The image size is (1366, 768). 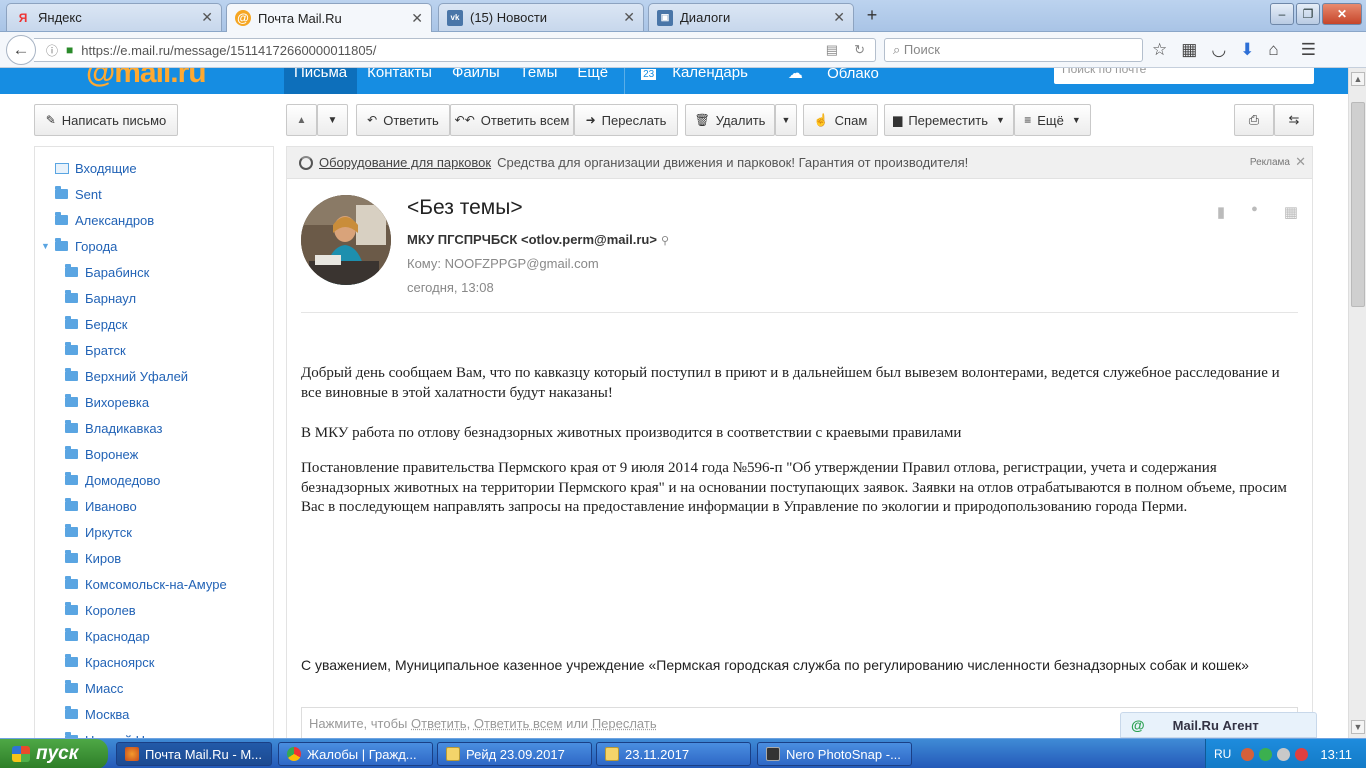 I want to click on folder-item: Воронеж, so click(x=101, y=454).